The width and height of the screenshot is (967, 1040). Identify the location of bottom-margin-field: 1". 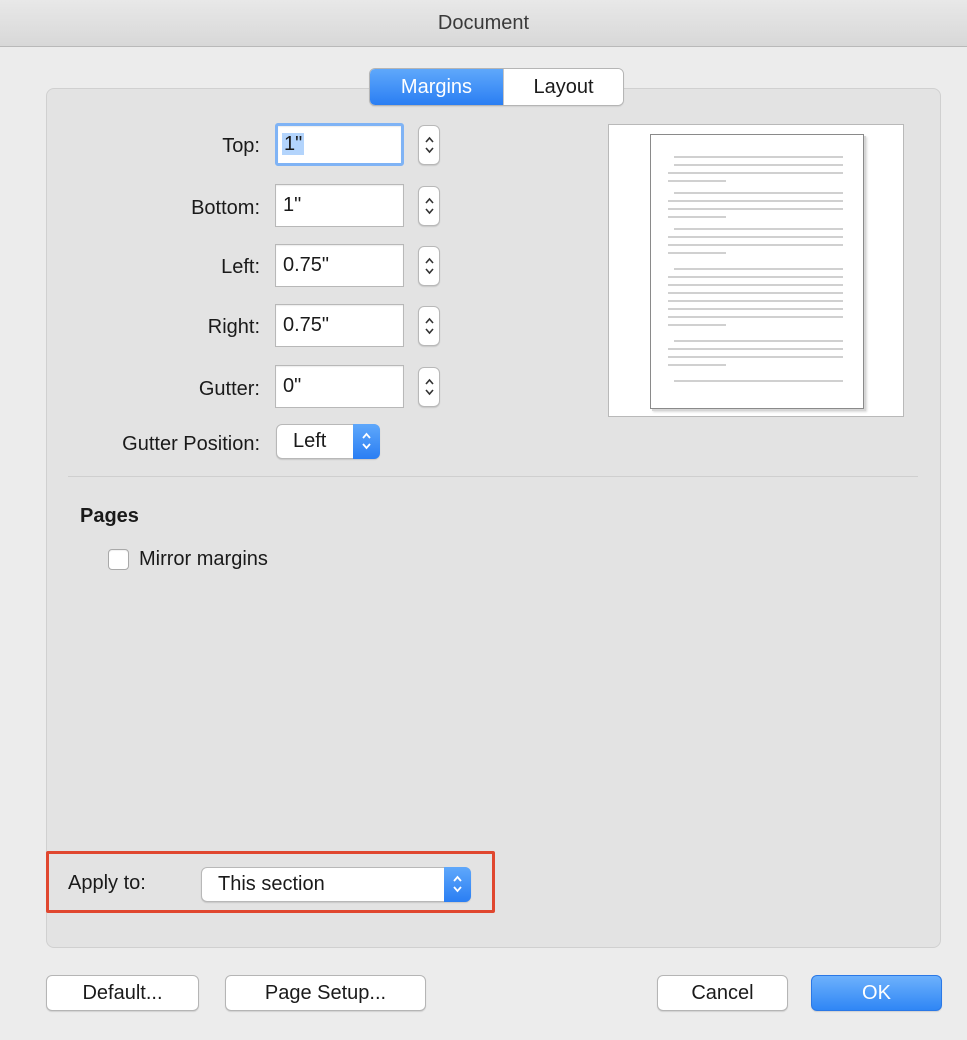
(339, 205).